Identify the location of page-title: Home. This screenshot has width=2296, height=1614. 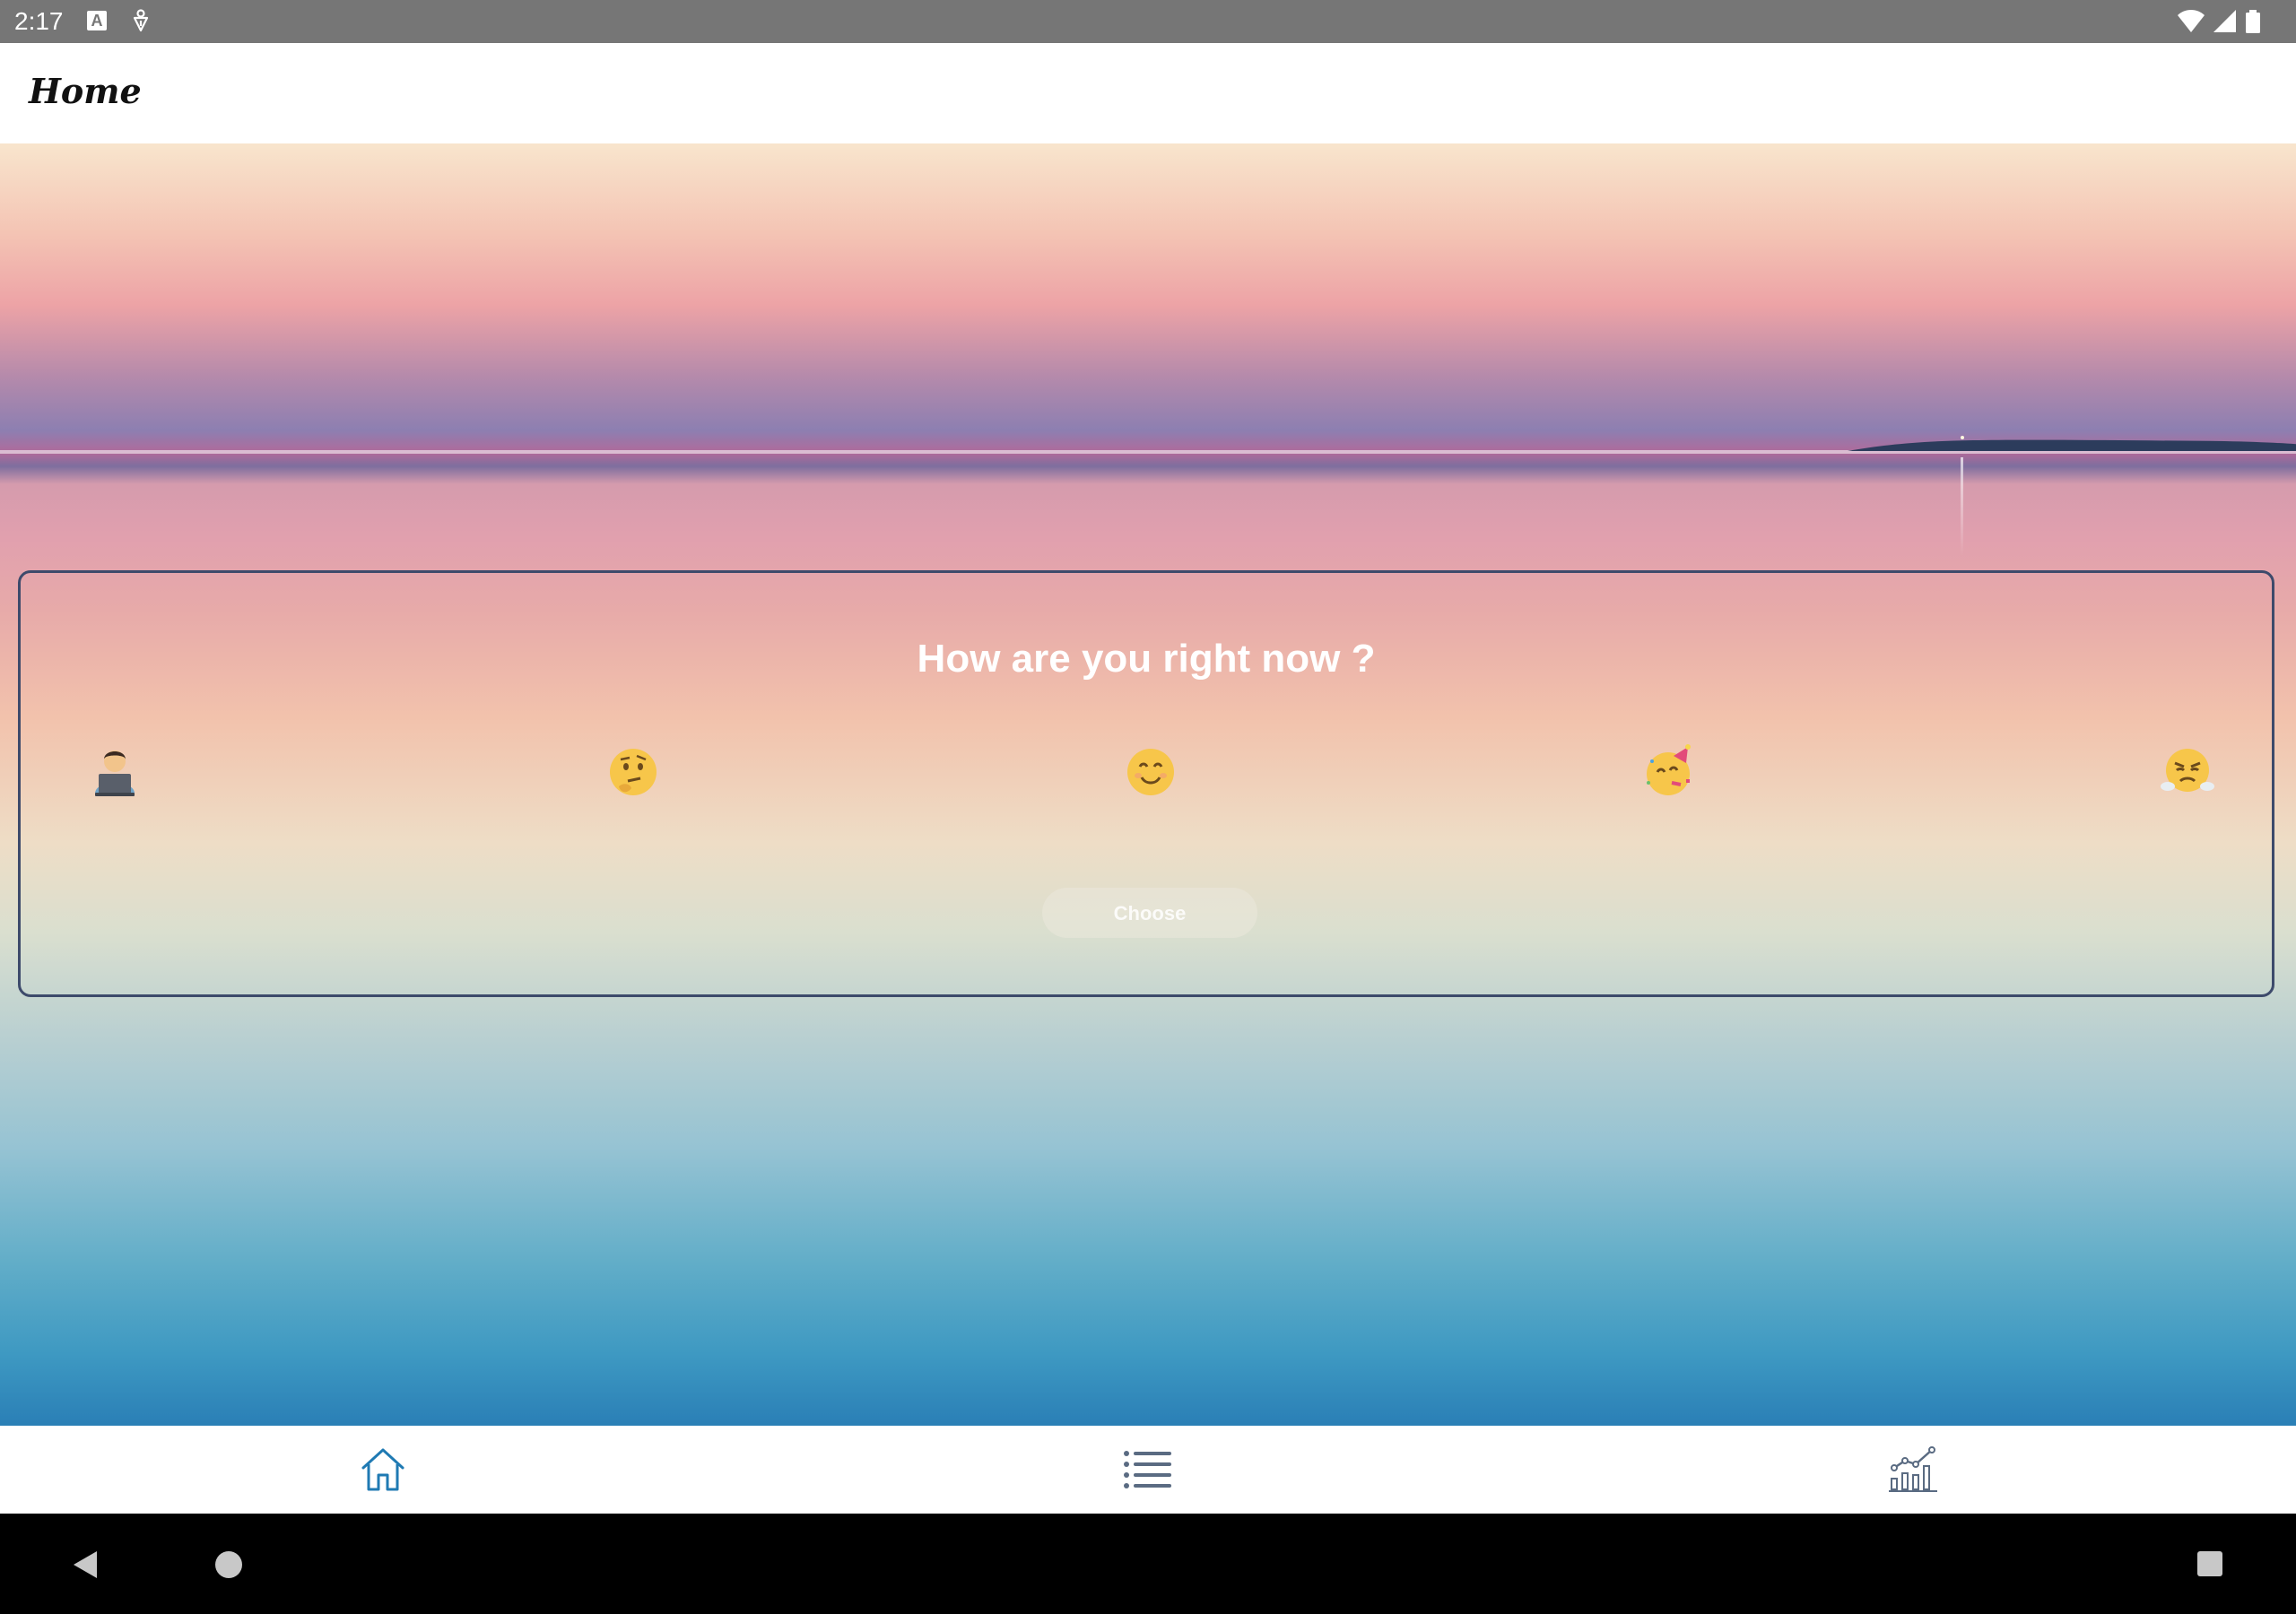
(85, 91).